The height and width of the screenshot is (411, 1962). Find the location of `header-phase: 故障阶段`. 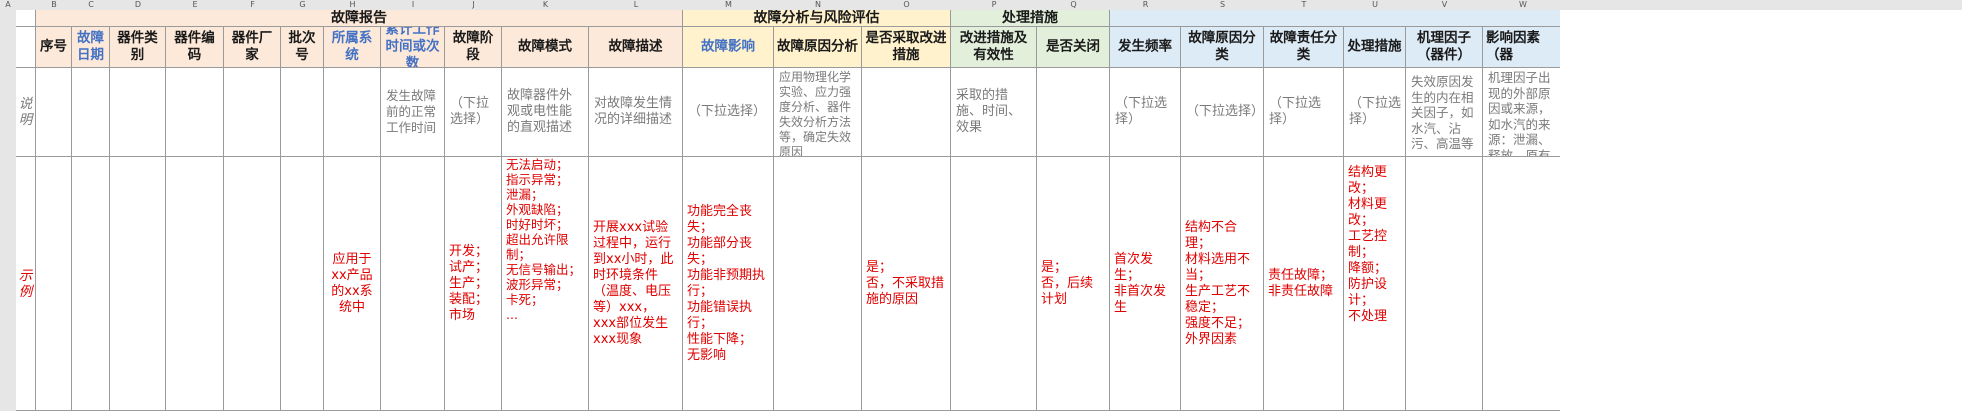

header-phase: 故障阶段 is located at coordinates (473, 47).